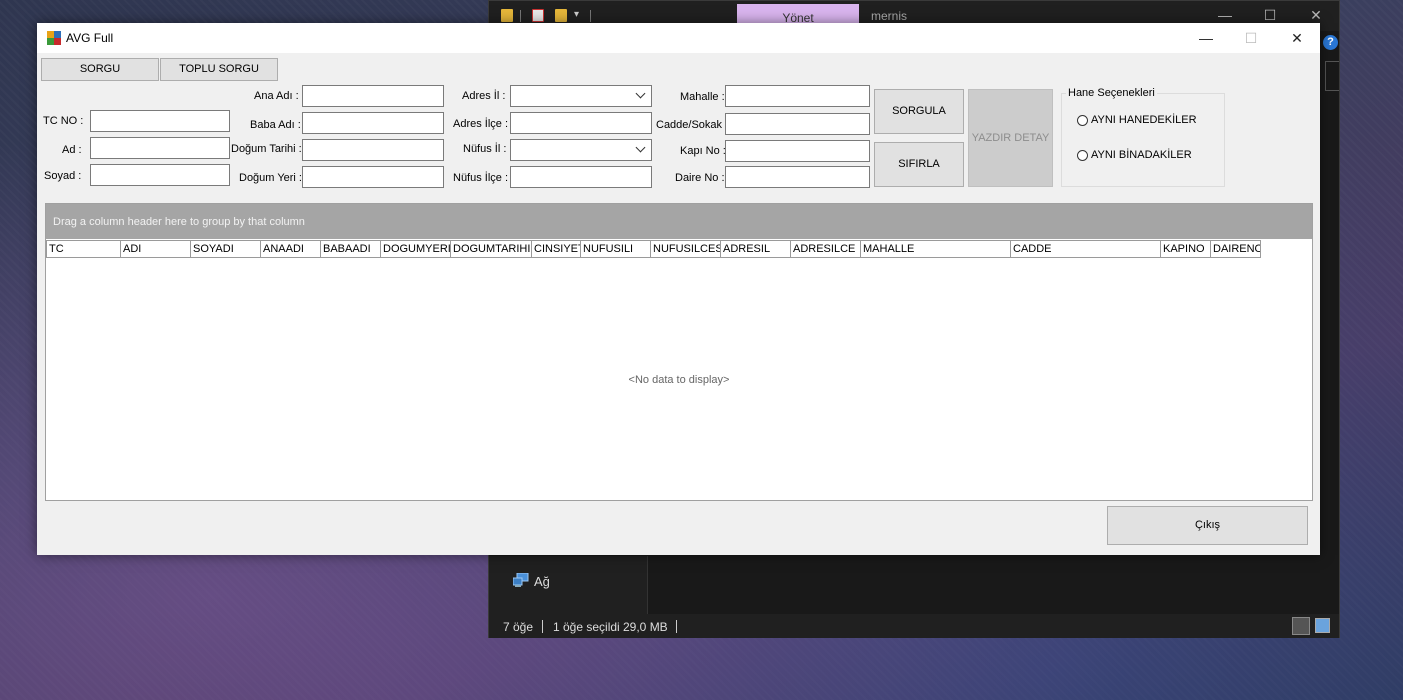  I want to click on column-header: ADRESIL, so click(756, 249).